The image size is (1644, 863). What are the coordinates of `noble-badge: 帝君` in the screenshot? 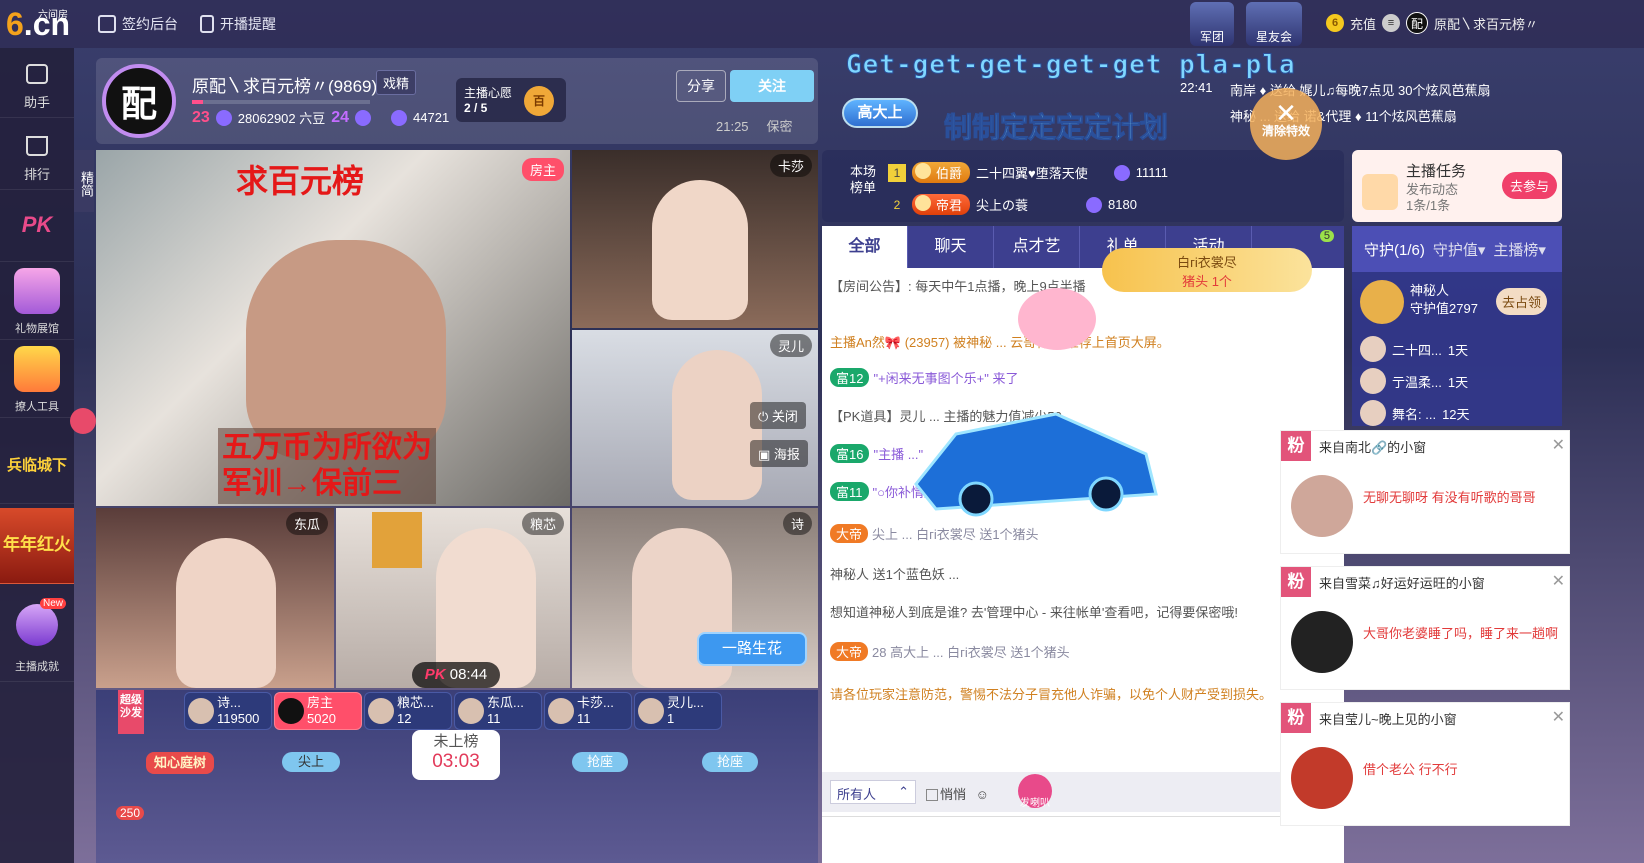 It's located at (941, 204).